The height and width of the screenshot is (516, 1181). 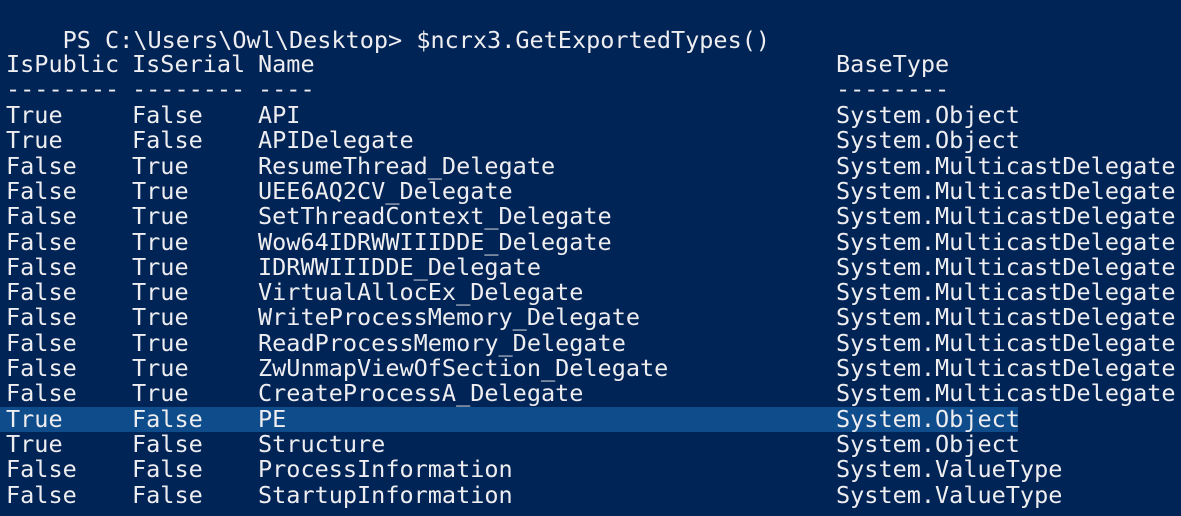 I want to click on cell-name: ZwUnmapViewOfSection_Delegate, so click(x=463, y=368).